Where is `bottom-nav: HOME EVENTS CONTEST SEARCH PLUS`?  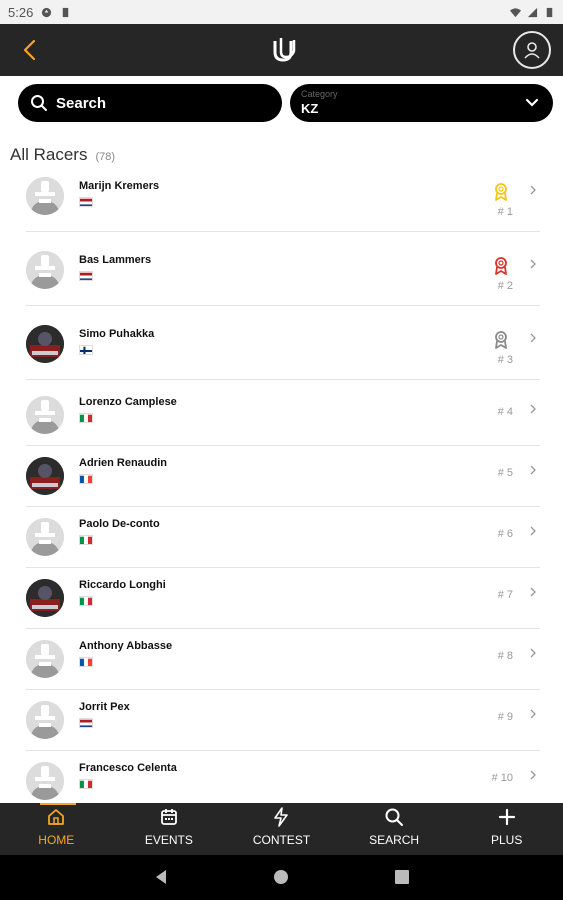
bottom-nav: HOME EVENTS CONTEST SEARCH PLUS is located at coordinates (281, 829).